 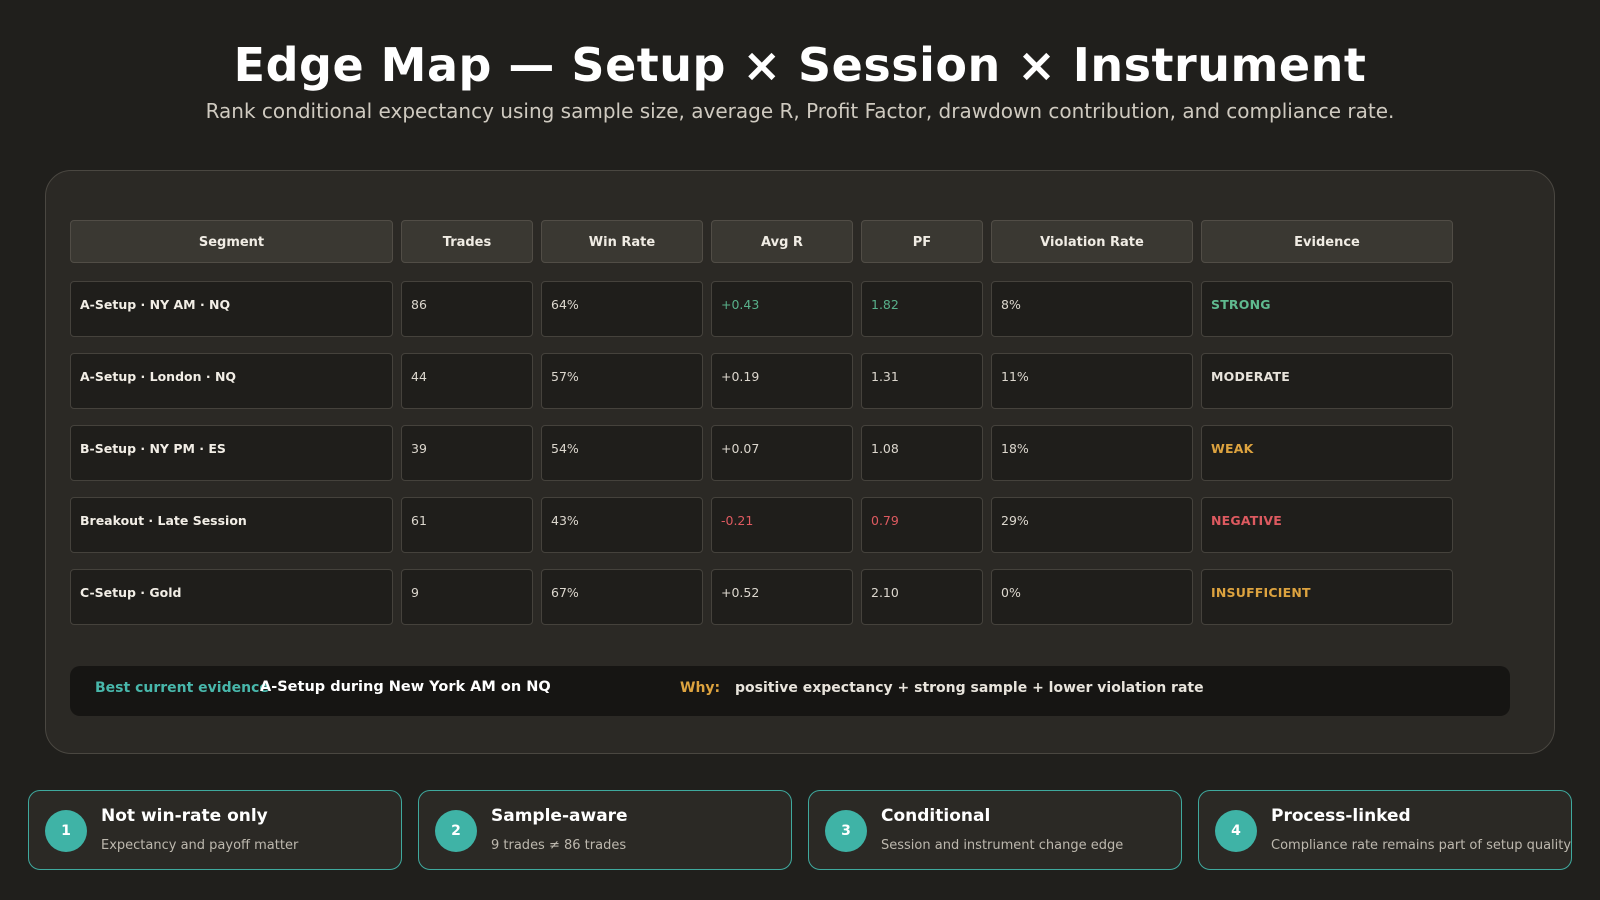 What do you see at coordinates (467, 453) in the screenshot?
I see `cell-trades: 39` at bounding box center [467, 453].